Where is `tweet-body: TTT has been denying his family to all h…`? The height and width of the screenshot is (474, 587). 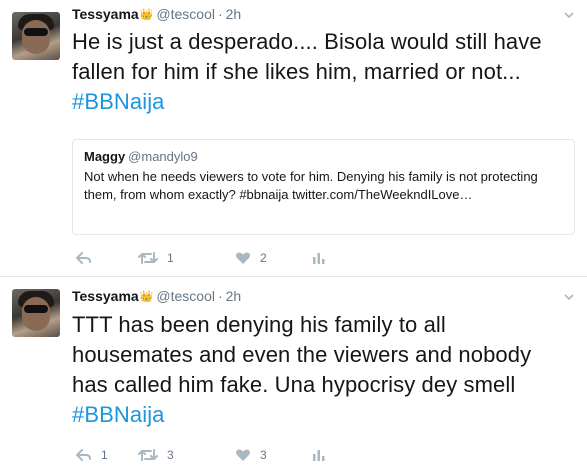 tweet-body: TTT has been denying his family to all h… is located at coordinates (302, 354).